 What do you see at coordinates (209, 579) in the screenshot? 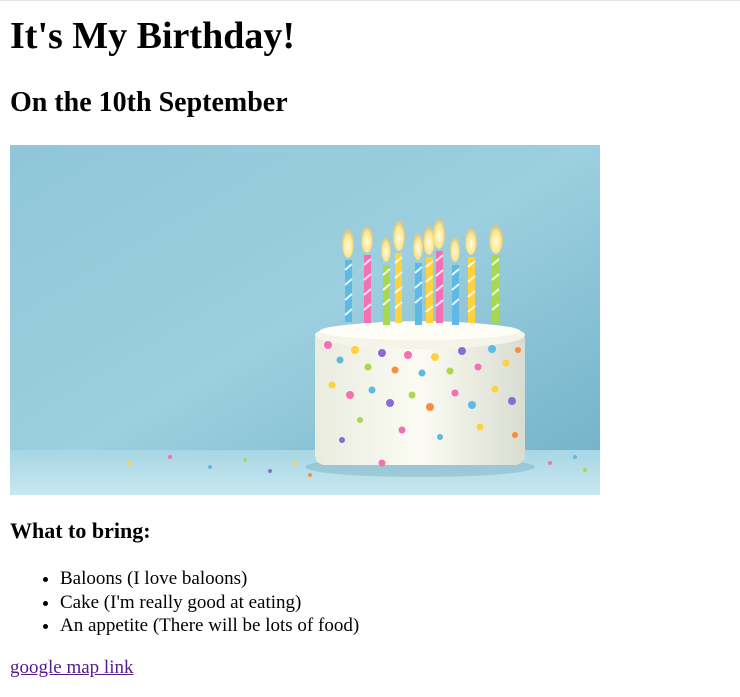
I see `list-item: Baloons (I love baloons)` at bounding box center [209, 579].